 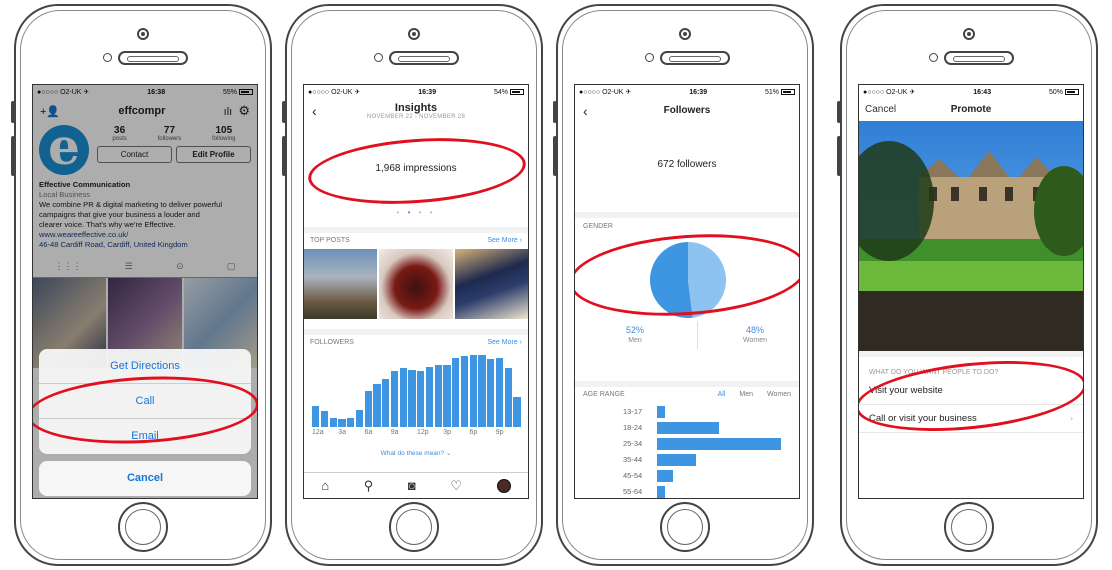 I want to click on bottom-tab-bar: ⌂ ⚲ ◙ ♡, so click(x=416, y=485).